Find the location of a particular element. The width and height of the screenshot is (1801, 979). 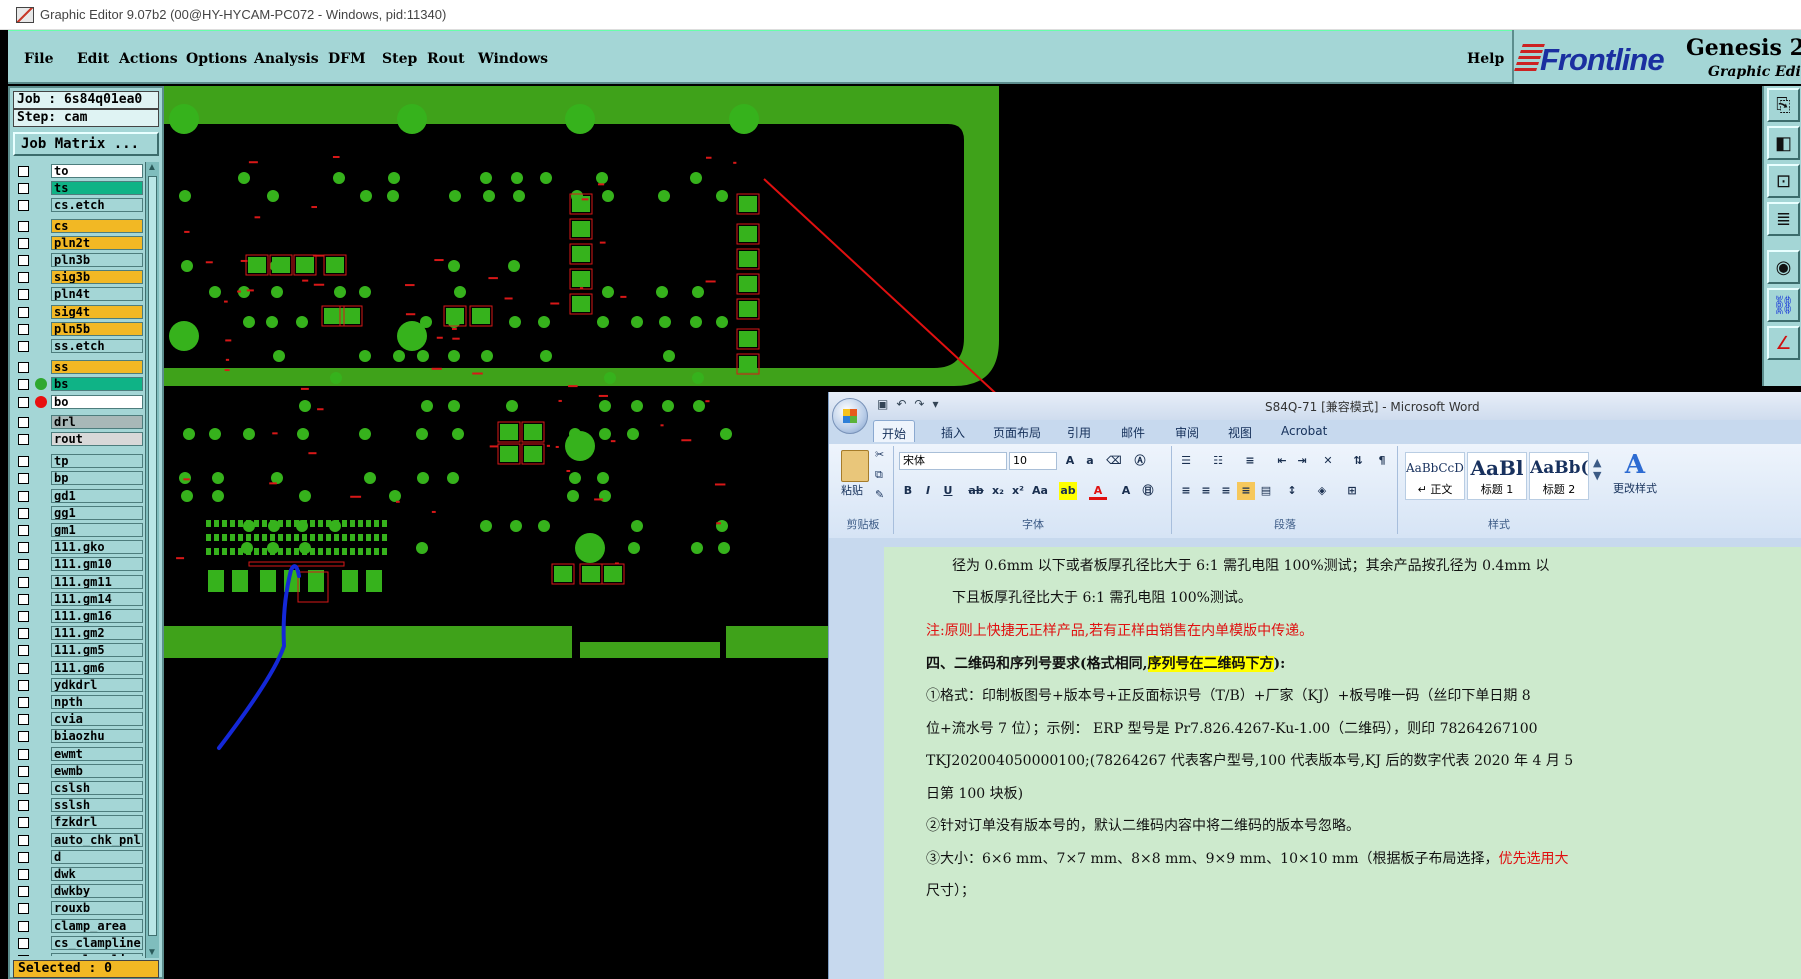

layer-name: sig4t is located at coordinates (97, 311).